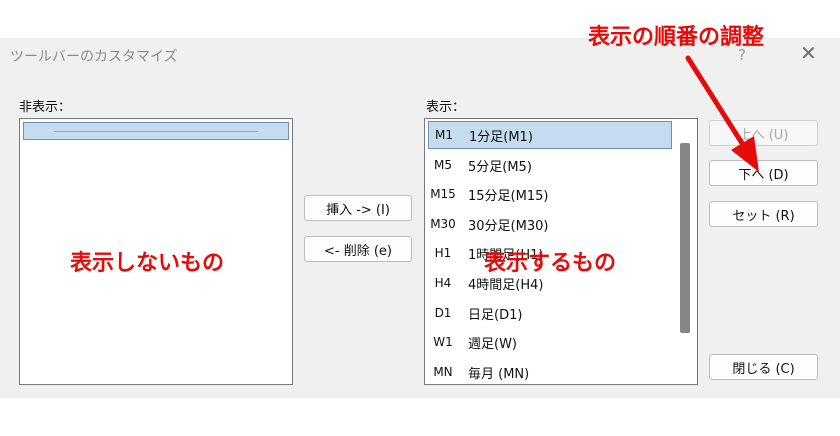  I want to click on annotation-arrow-icon, so click(722, 113).